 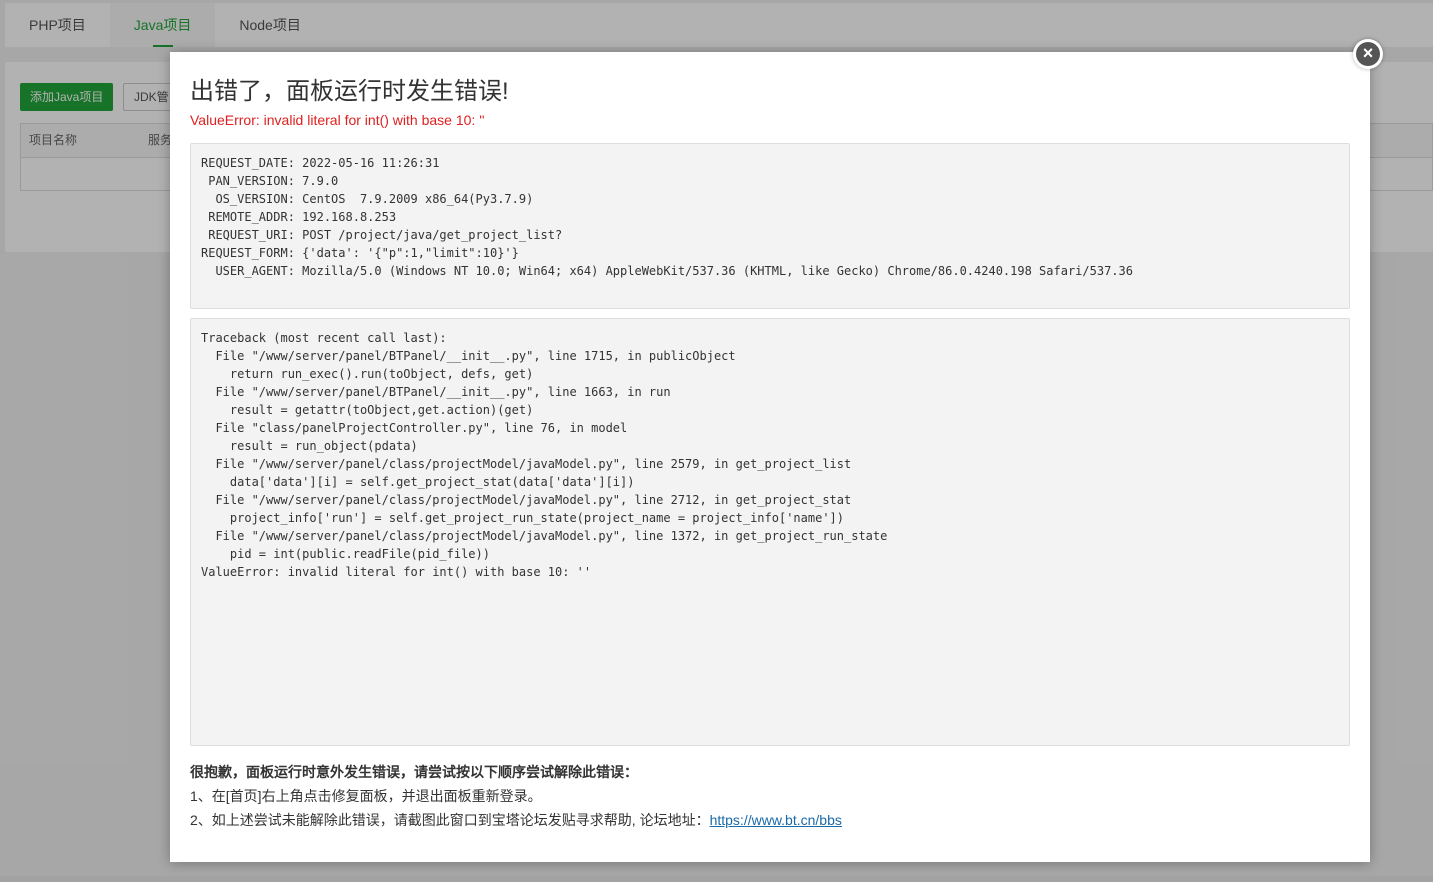 What do you see at coordinates (324, 338) in the screenshot?
I see `traceback-line: Traceback (most recent call last):` at bounding box center [324, 338].